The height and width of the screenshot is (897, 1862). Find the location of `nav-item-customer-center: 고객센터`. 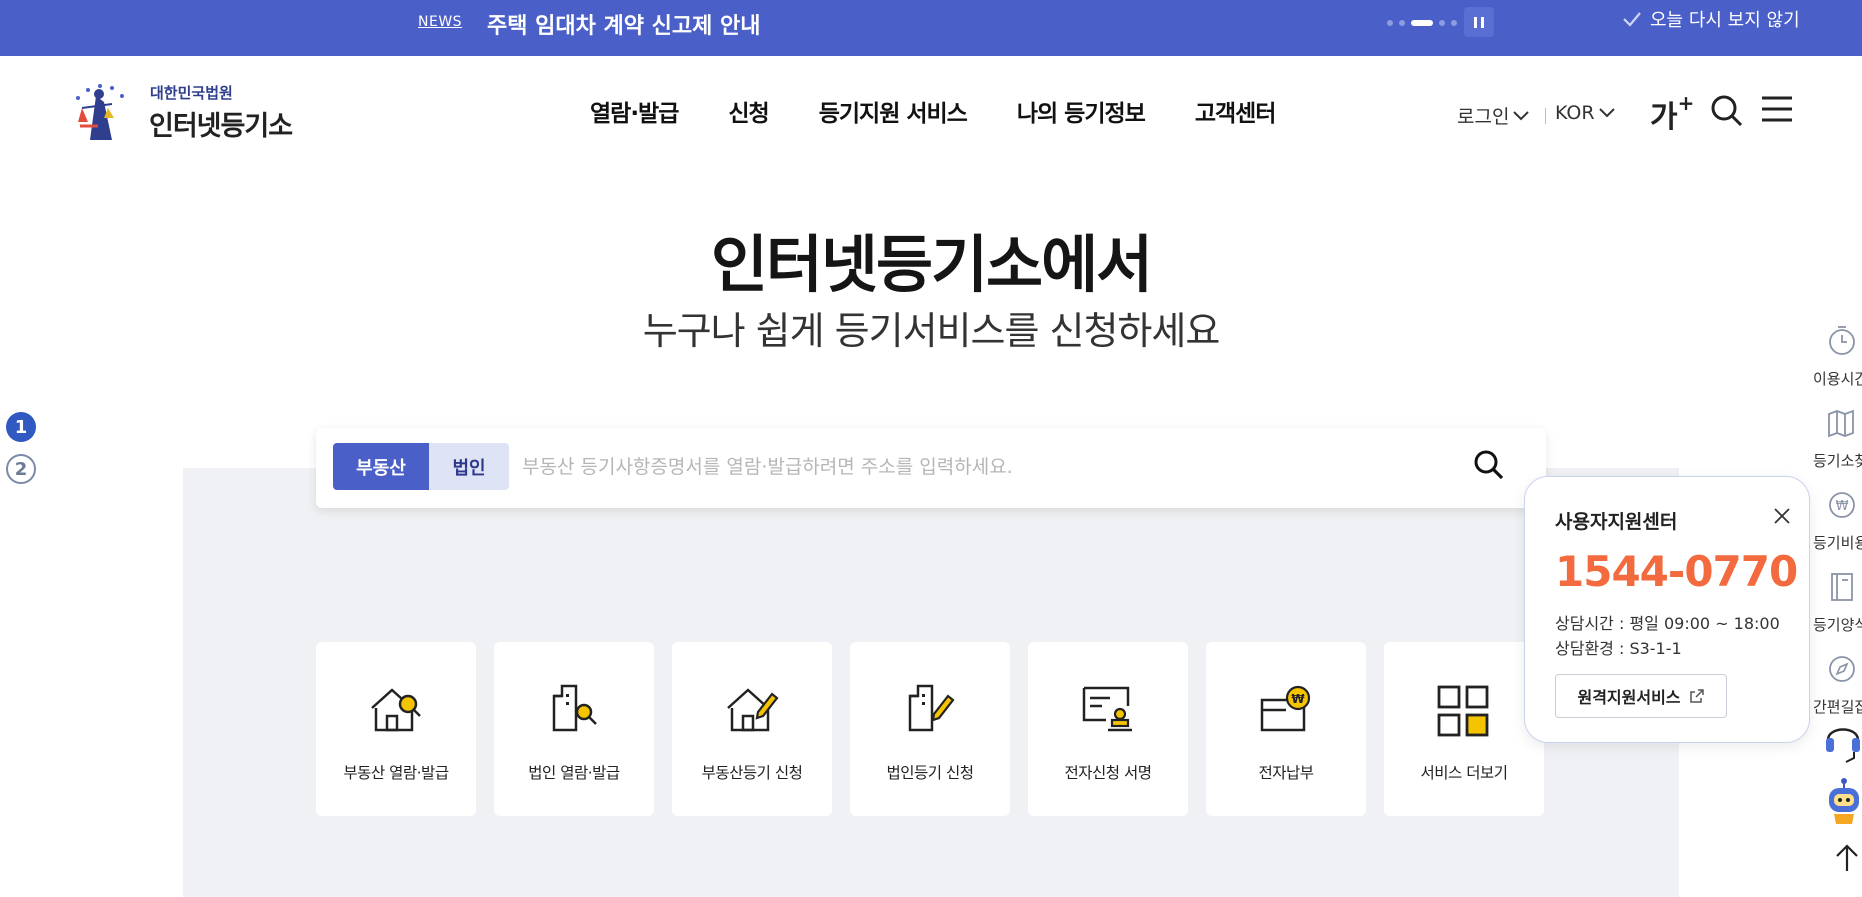

nav-item-customer-center: 고객센터 is located at coordinates (1236, 111).